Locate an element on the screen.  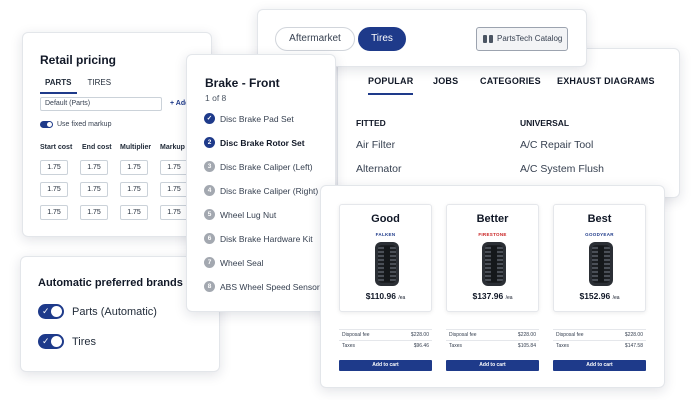
tire-price: $152.96 /ea is located at coordinates (599, 296).